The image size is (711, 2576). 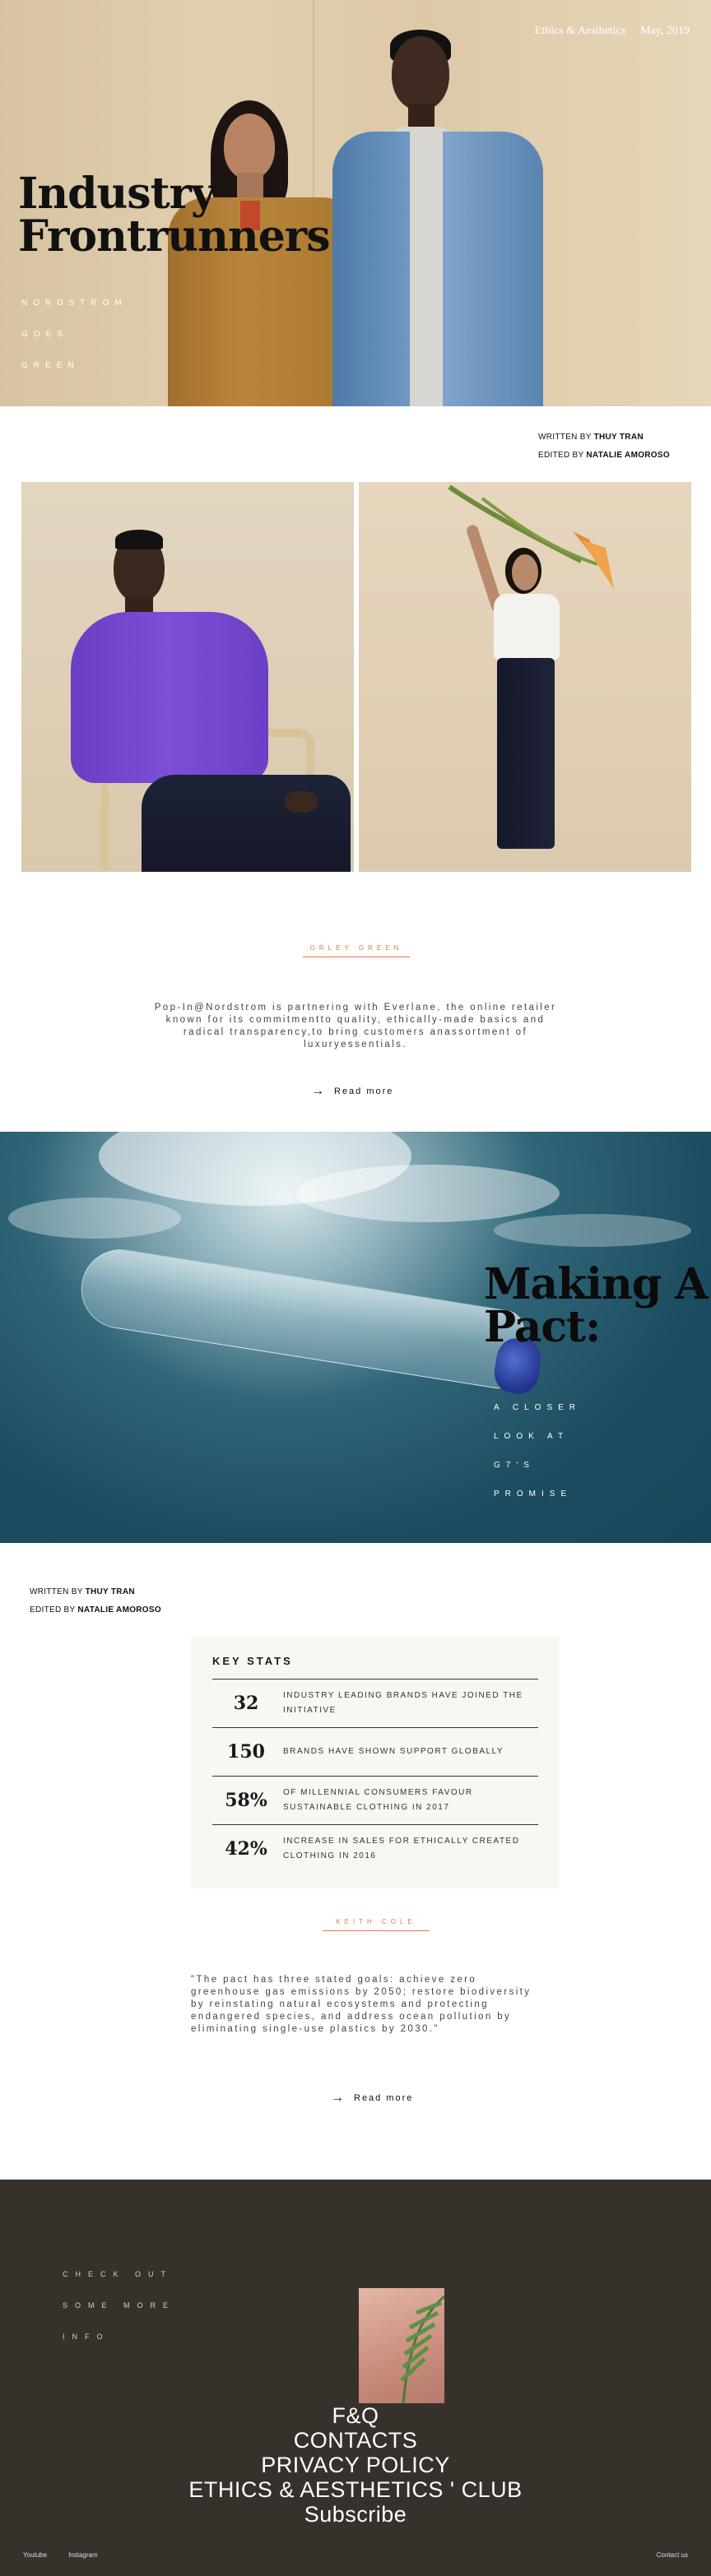 I want to click on top-nav: Ethics & Aesthetics May, 2019, so click(x=612, y=32).